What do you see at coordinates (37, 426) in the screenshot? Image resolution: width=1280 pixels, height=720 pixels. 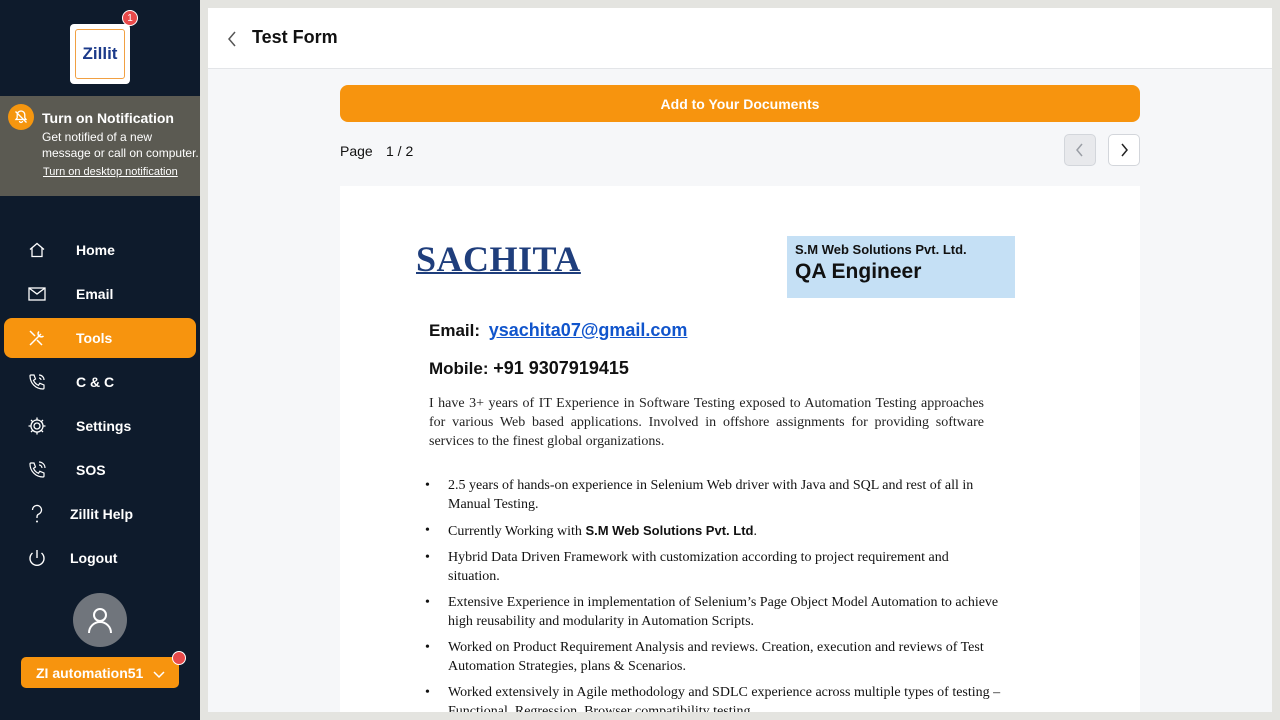 I see `gear-icon` at bounding box center [37, 426].